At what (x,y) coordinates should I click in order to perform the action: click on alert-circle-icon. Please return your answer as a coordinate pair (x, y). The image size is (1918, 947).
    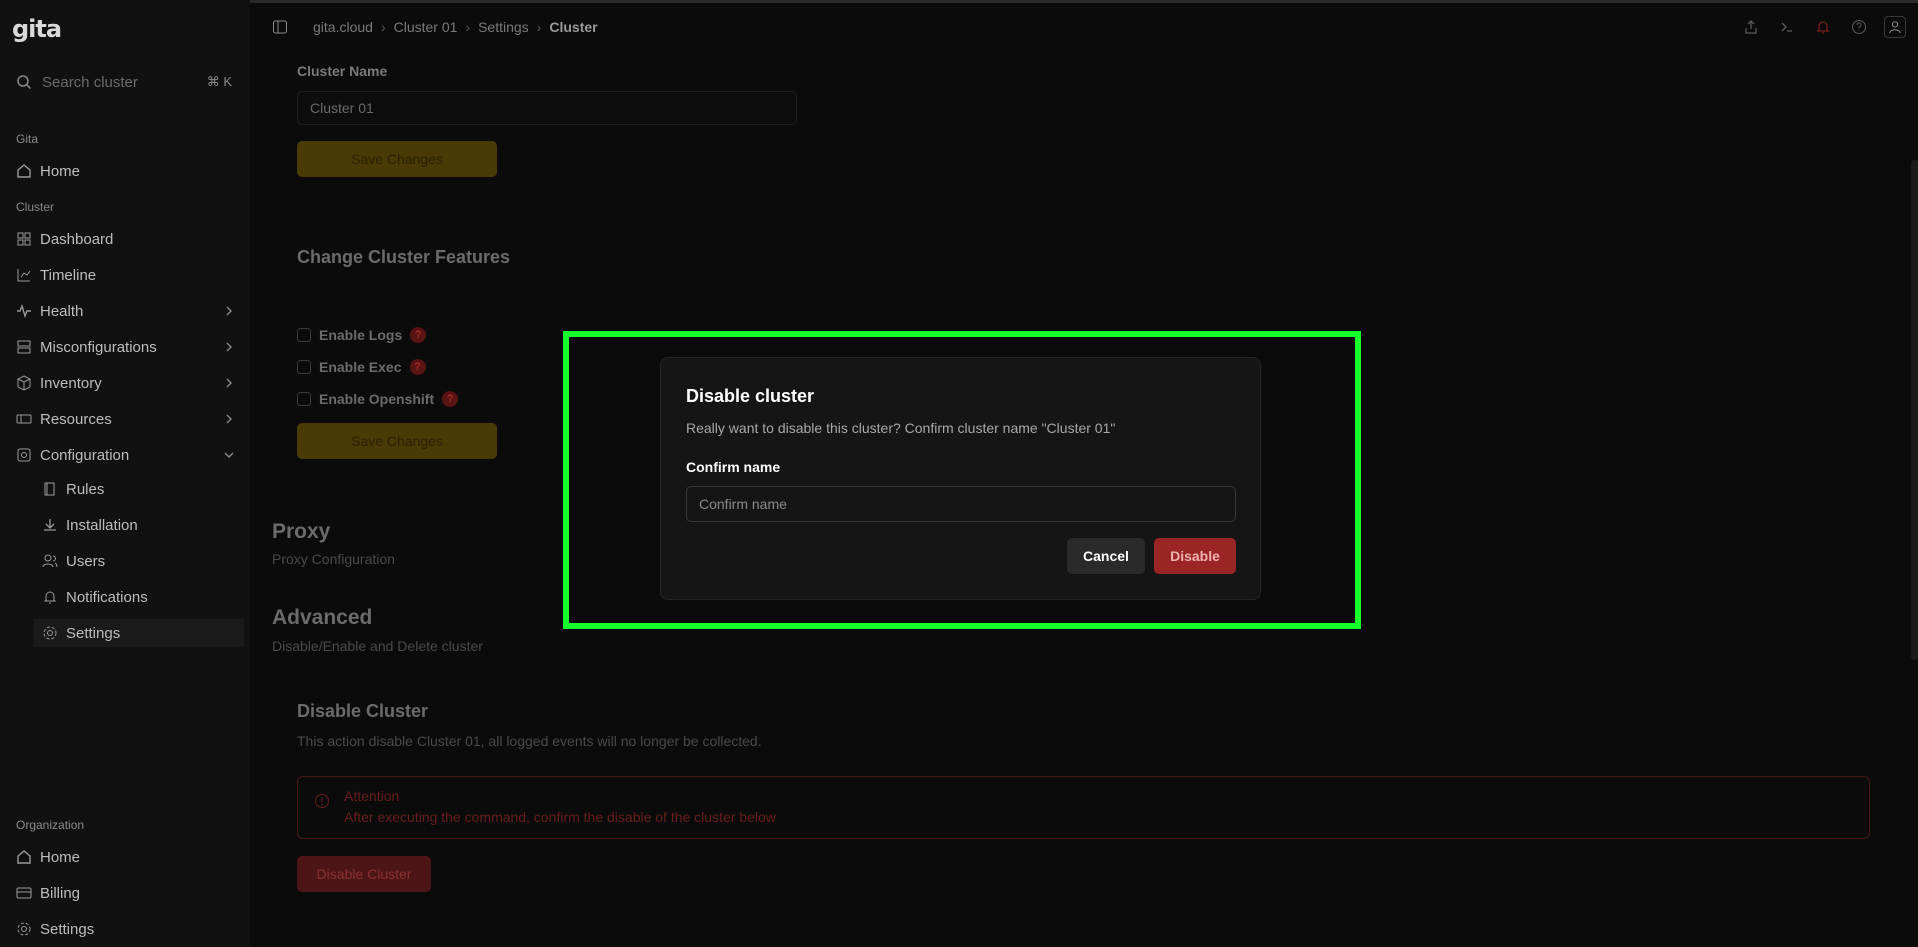
    Looking at the image, I should click on (322, 801).